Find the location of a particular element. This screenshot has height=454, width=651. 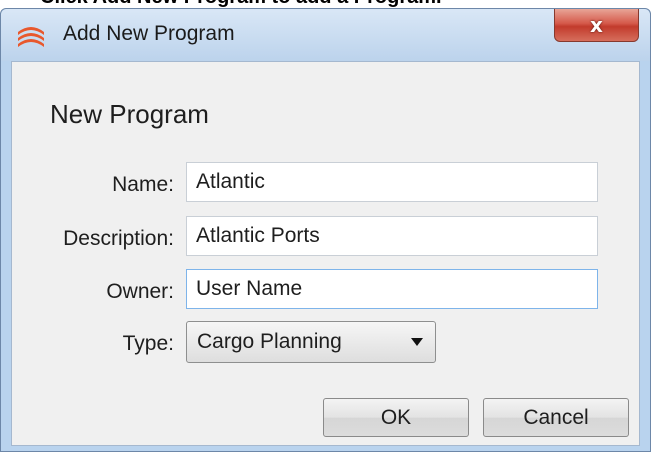

close-icon: x is located at coordinates (596, 25).